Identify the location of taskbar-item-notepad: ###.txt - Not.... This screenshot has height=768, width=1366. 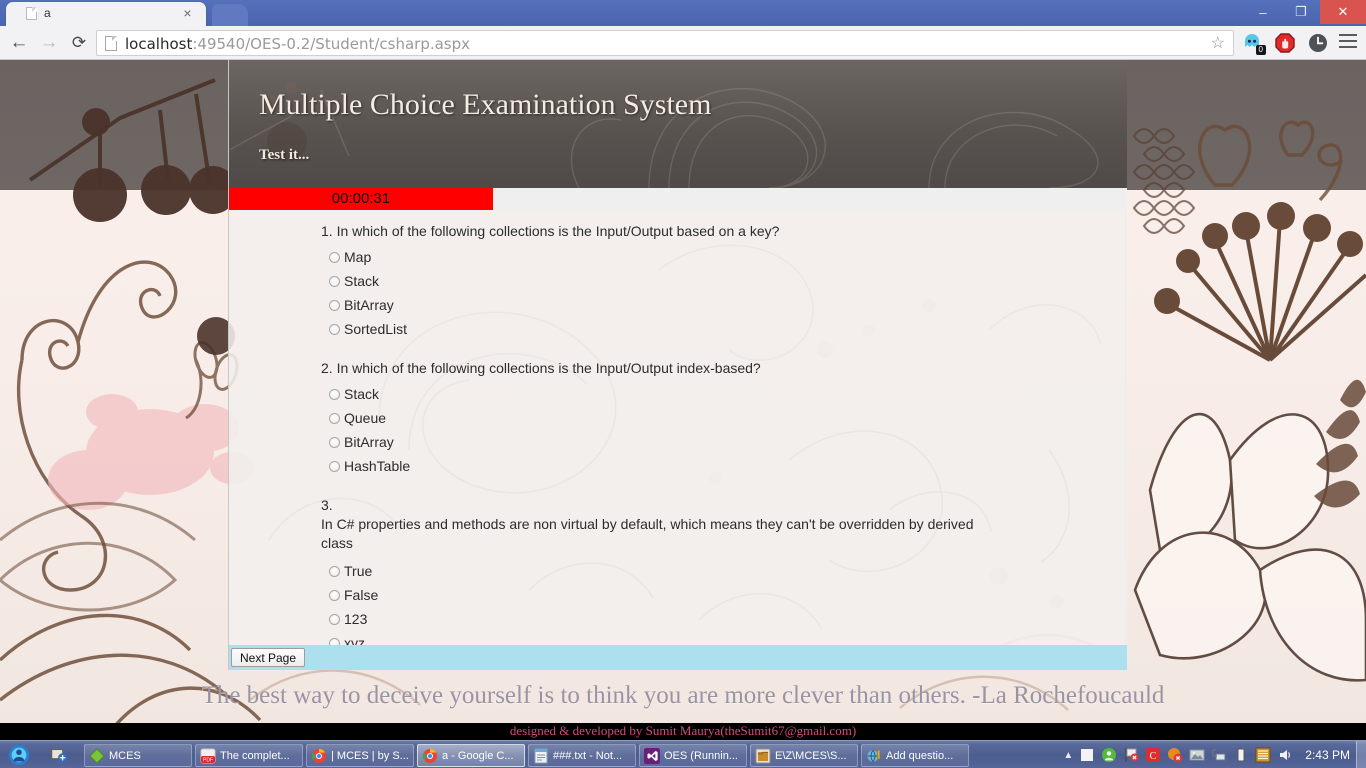
(582, 755).